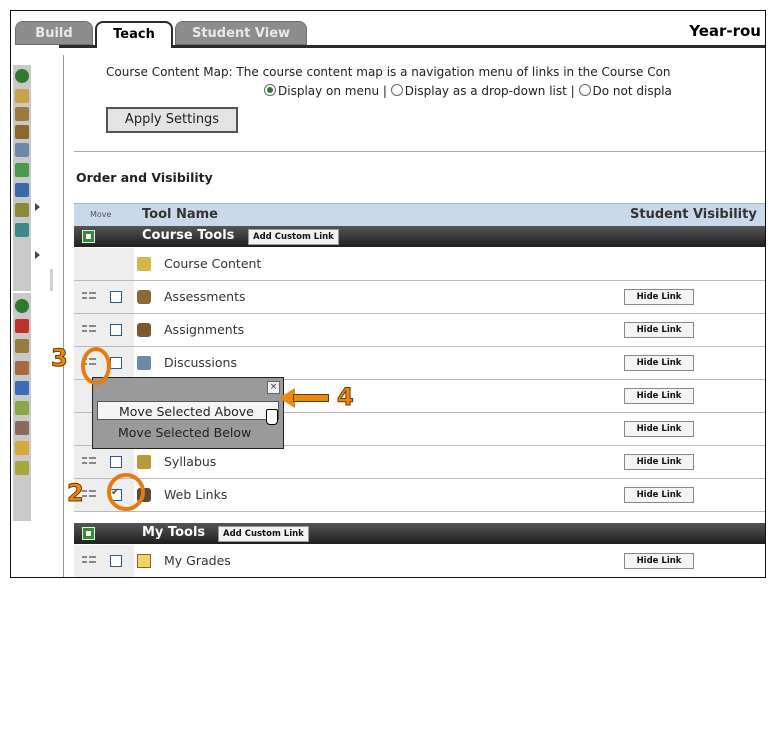 The height and width of the screenshot is (746, 775). Describe the element at coordinates (204, 329) in the screenshot. I see `tool-name: Assignments` at that location.